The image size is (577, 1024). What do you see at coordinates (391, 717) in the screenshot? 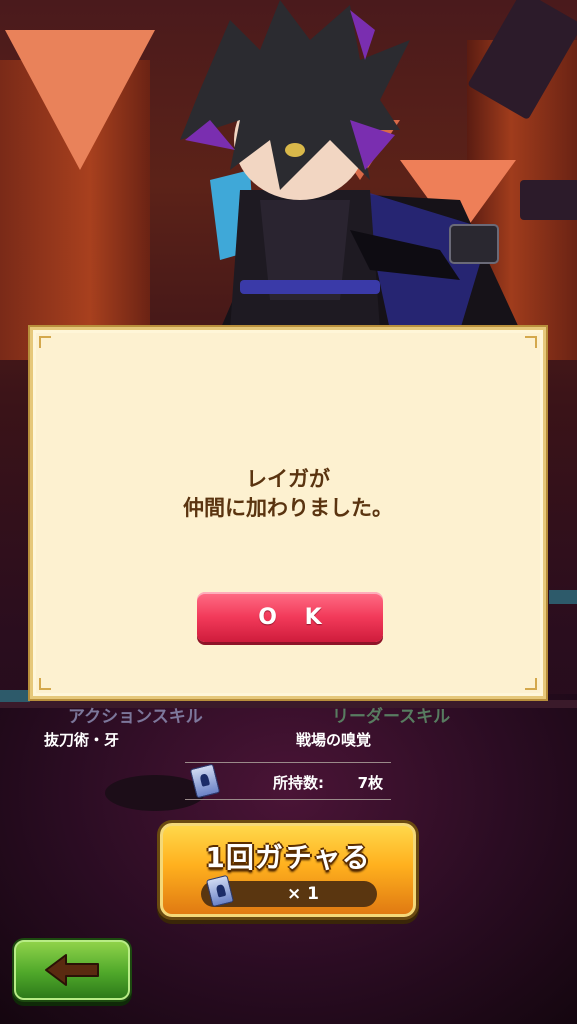
I see `leader-skill-header: リーダースキル` at bounding box center [391, 717].